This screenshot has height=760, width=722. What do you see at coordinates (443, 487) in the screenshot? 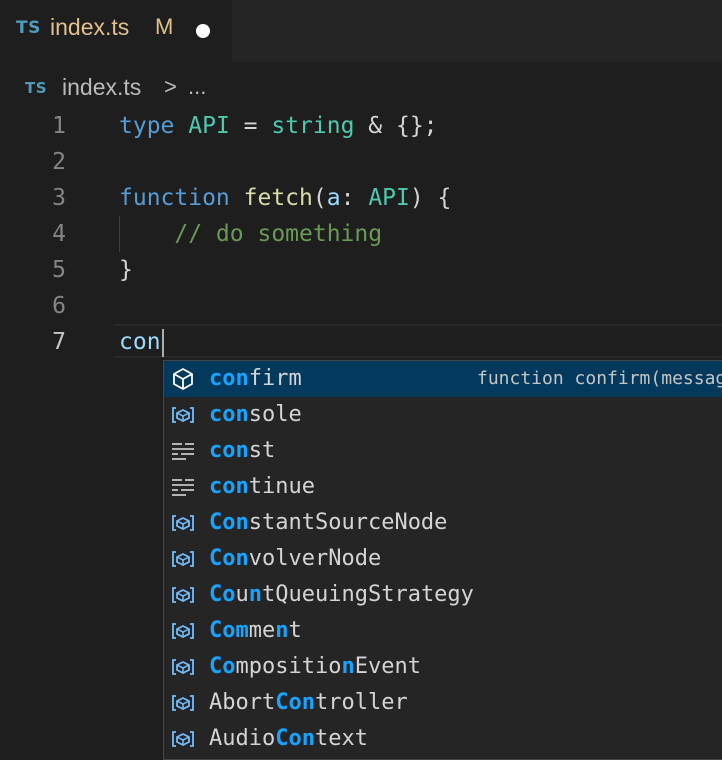
I see `suggestion-item: continue` at bounding box center [443, 487].